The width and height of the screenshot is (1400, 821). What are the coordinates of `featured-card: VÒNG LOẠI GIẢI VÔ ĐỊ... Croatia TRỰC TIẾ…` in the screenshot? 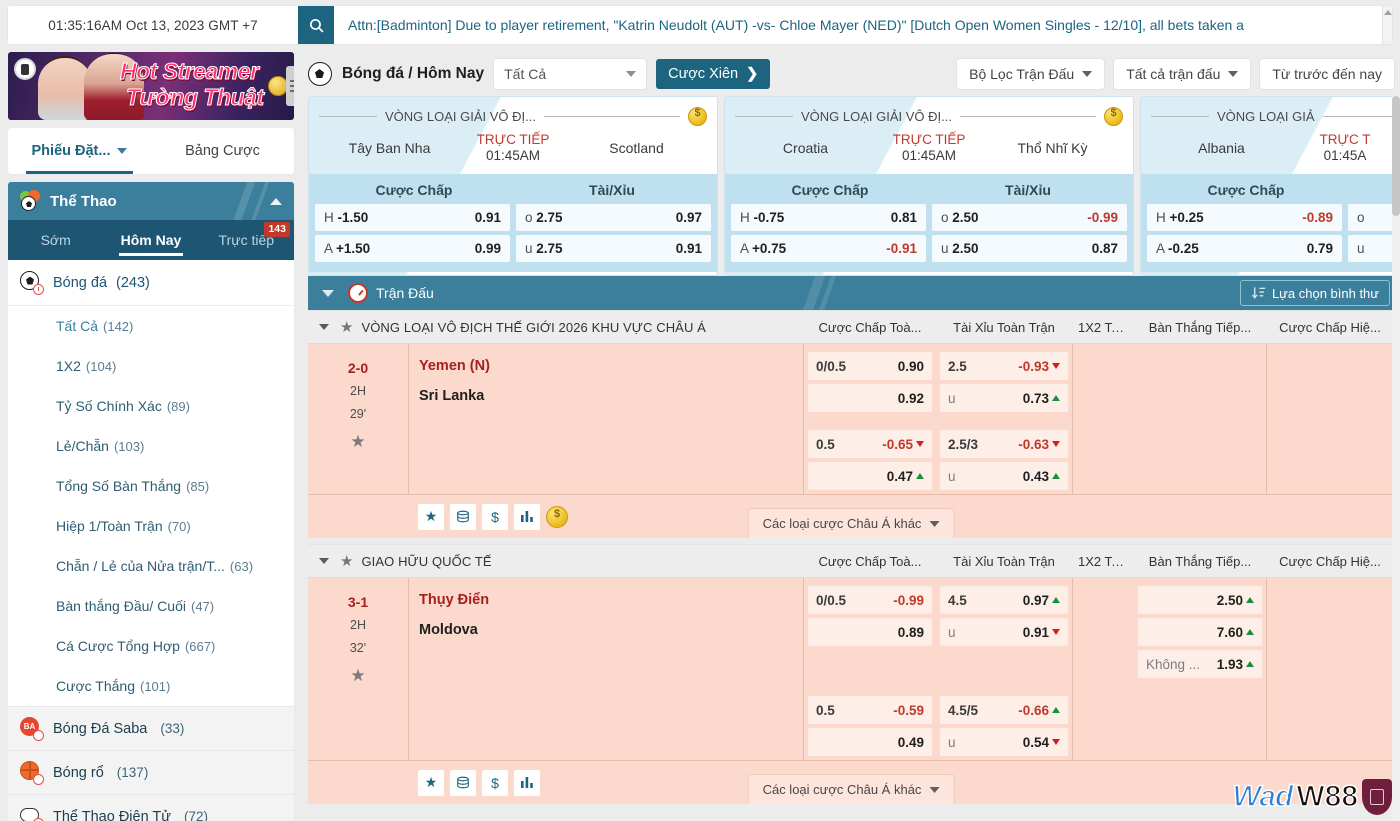 It's located at (929, 186).